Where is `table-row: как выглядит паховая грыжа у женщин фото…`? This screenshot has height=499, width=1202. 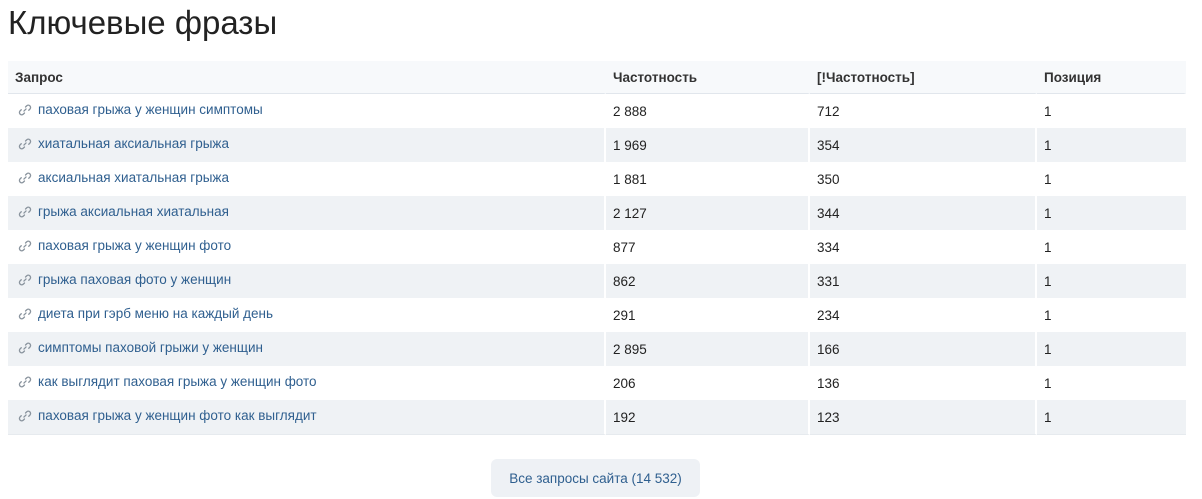
table-row: как выглядит паховая грыжа у женщин фото… is located at coordinates (597, 383).